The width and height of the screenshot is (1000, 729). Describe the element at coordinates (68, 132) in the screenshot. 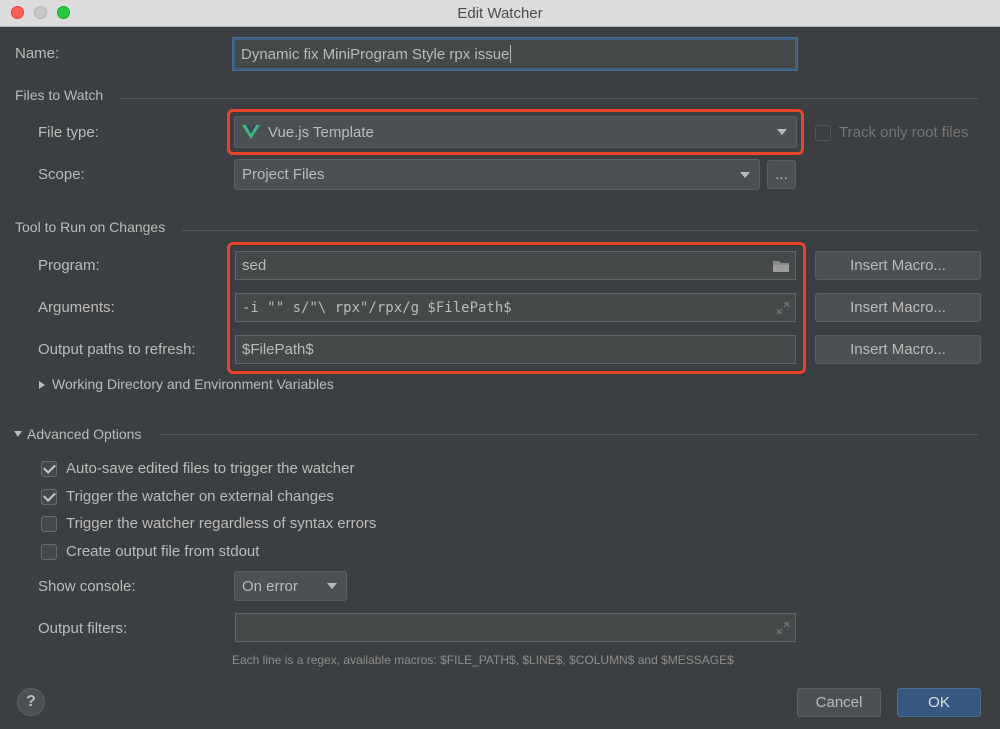

I see `file-type-label: File type:` at that location.